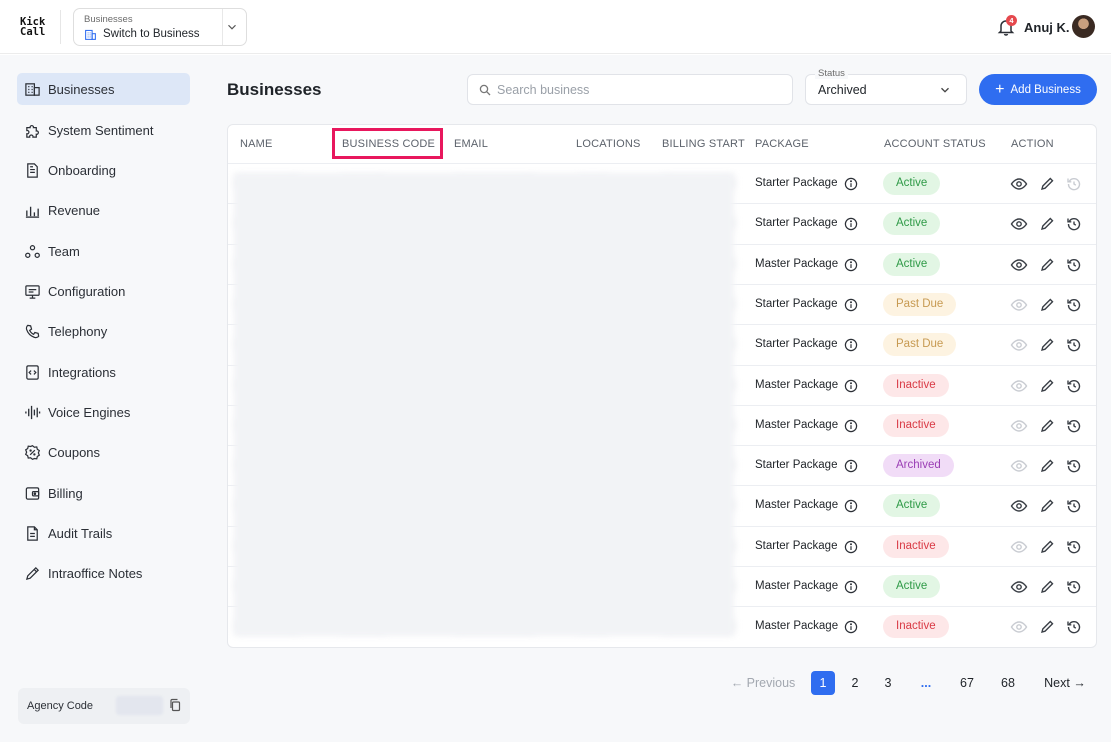 The image size is (1111, 742). What do you see at coordinates (103, 533) in the screenshot?
I see `sidebar-item-audit-trails: Audit Trails` at bounding box center [103, 533].